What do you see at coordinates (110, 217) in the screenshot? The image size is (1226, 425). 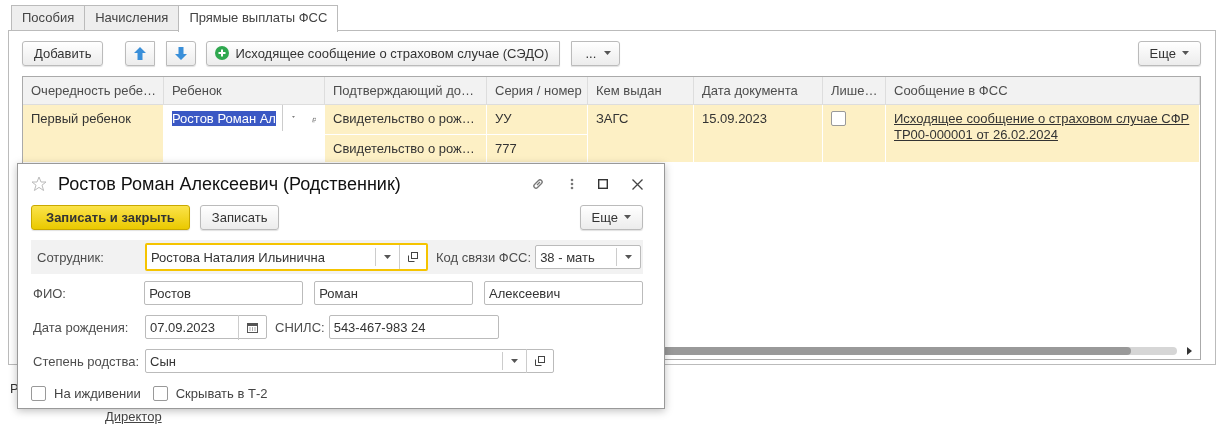 I see `save-close-button: Записать и закрыть` at bounding box center [110, 217].